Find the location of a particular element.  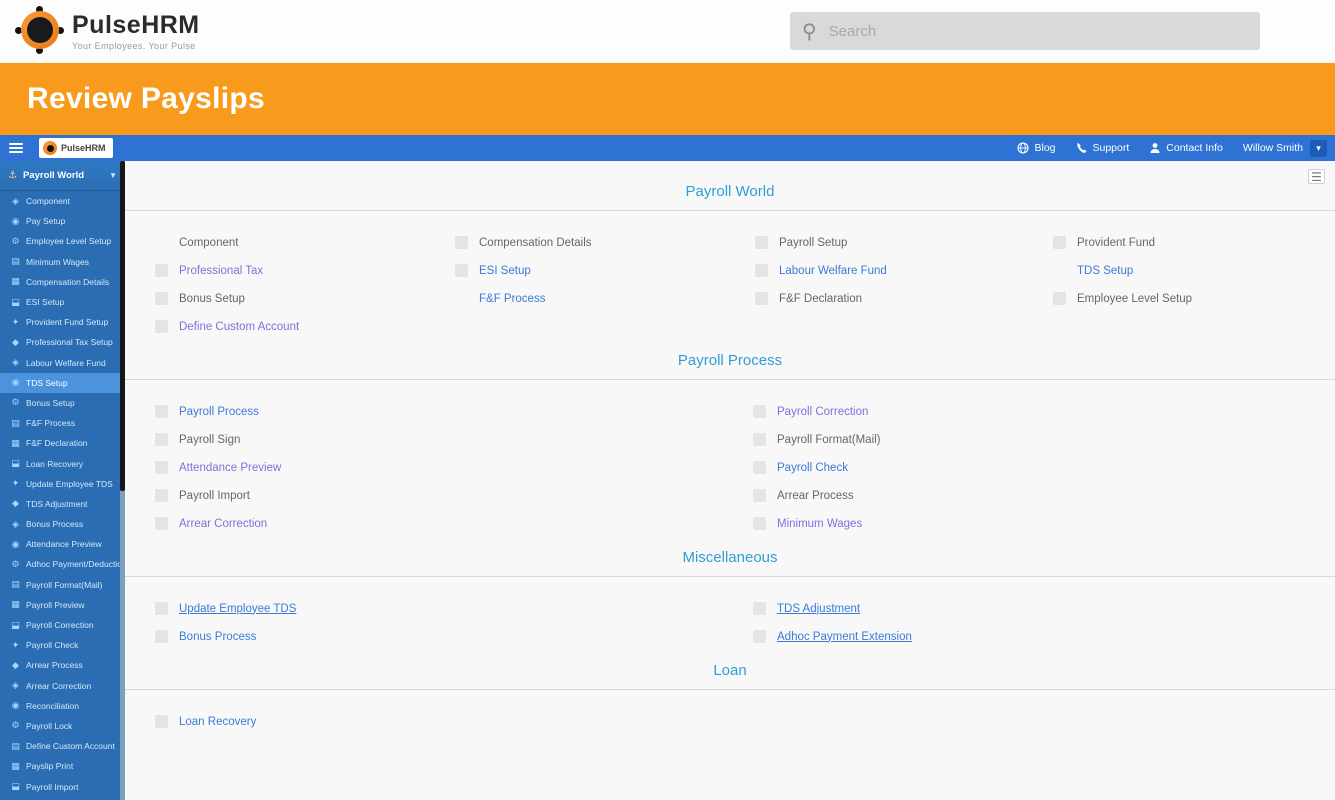

sidebar-item-attendance-preview: ◉ Attendance Preview is located at coordinates (62, 544).